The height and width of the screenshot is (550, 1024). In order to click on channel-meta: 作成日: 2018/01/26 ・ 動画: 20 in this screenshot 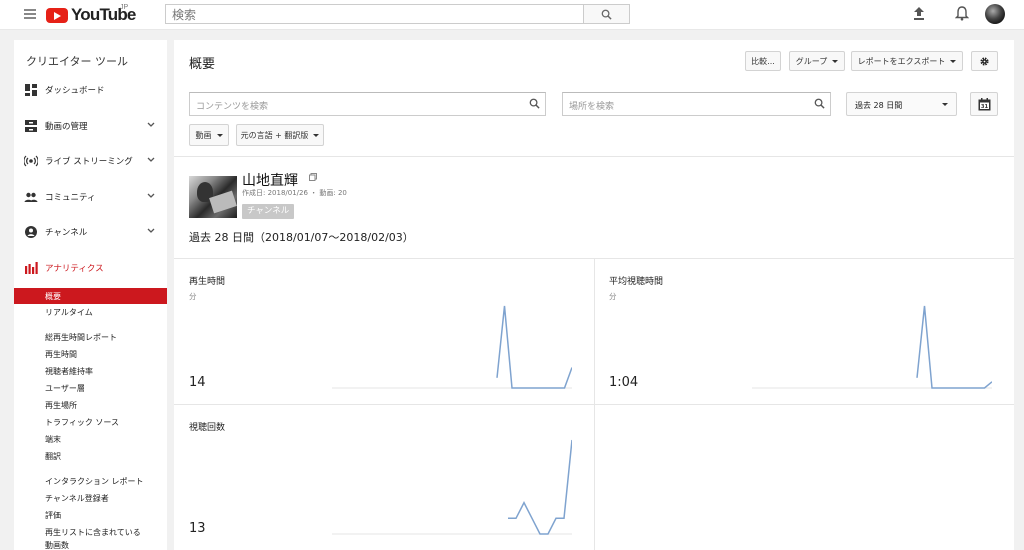, I will do `click(294, 193)`.